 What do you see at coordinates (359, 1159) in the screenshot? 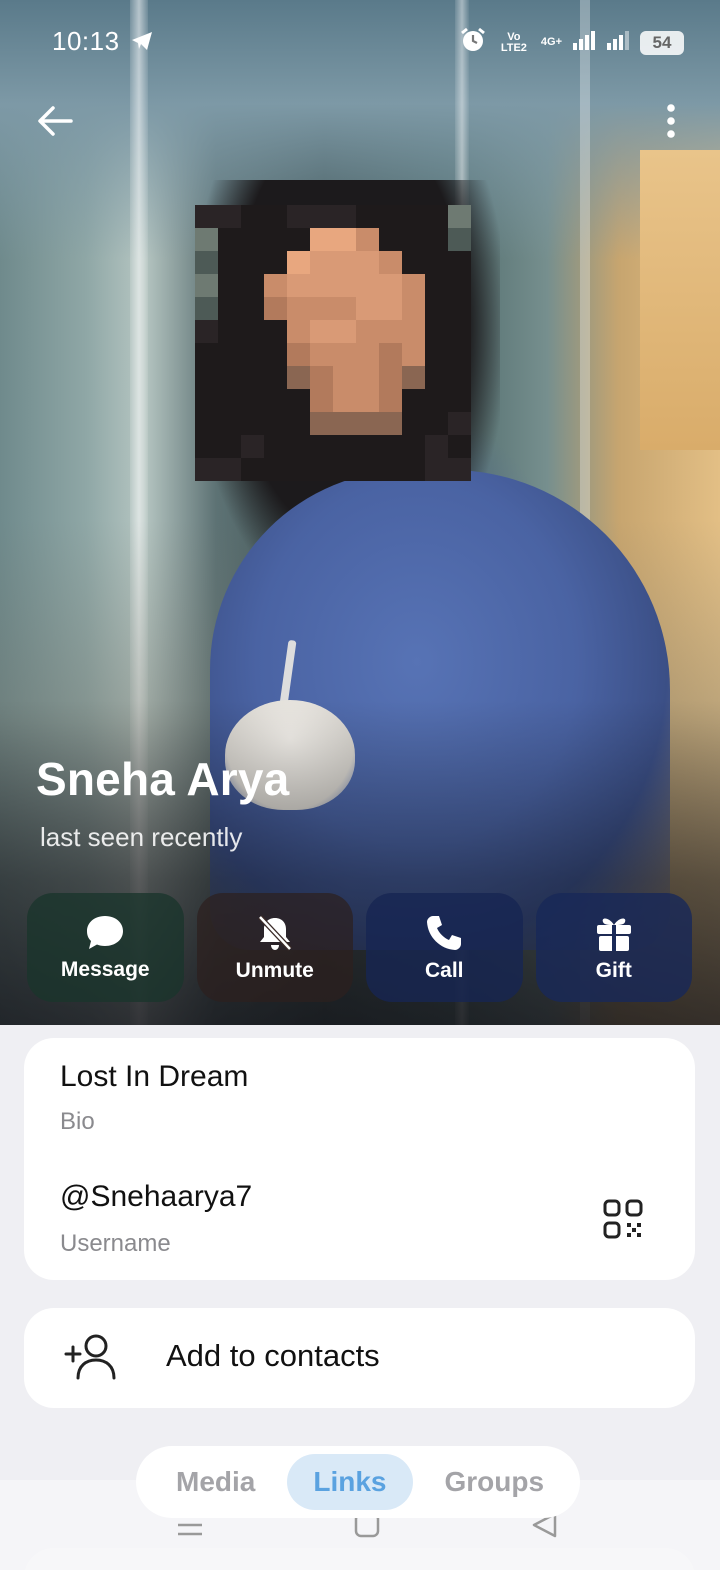
I see `info-card: Lost In Dream Bio @Snehaarya7 Username` at bounding box center [359, 1159].